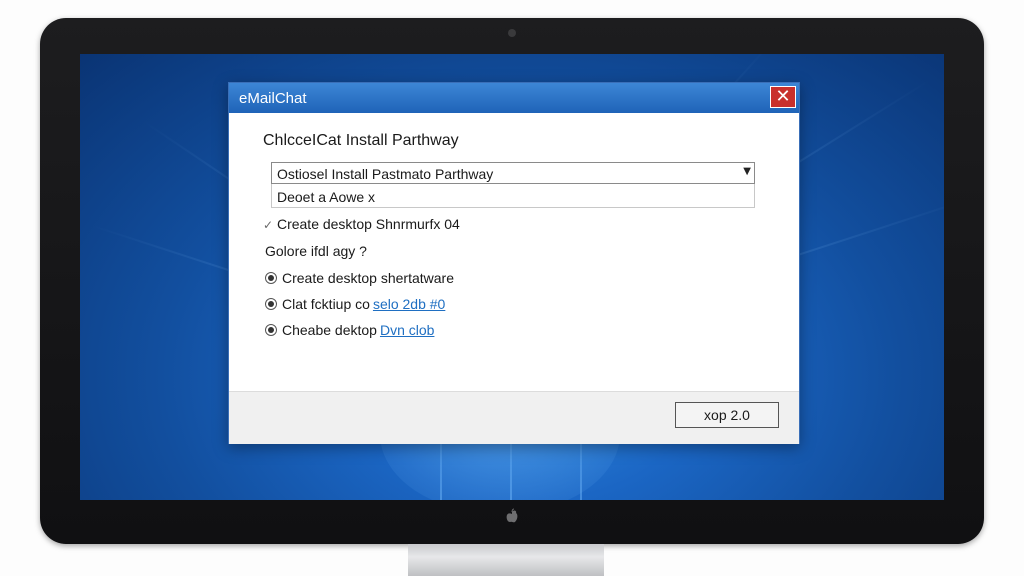 This screenshot has width=1024, height=576. Describe the element at coordinates (326, 304) in the screenshot. I see `radio-label: Clat fcktiup co` at that location.